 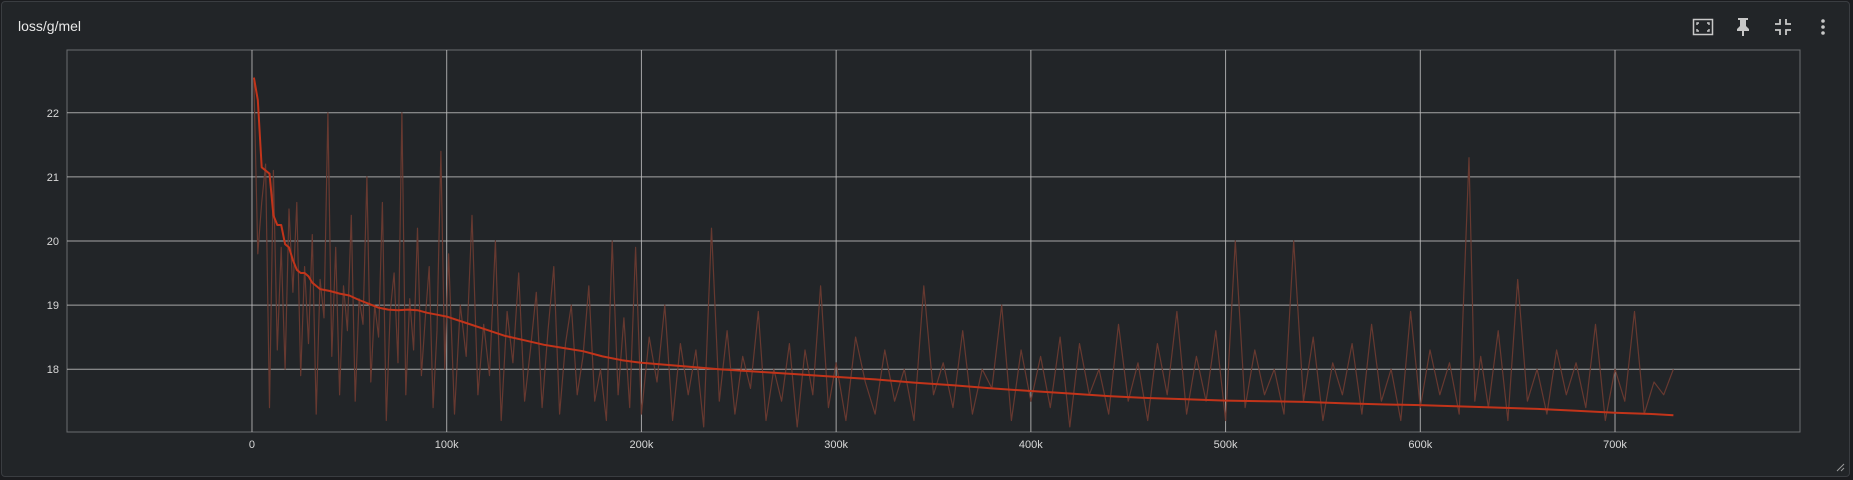 What do you see at coordinates (53, 178) in the screenshot?
I see `y-tick-label: 21` at bounding box center [53, 178].